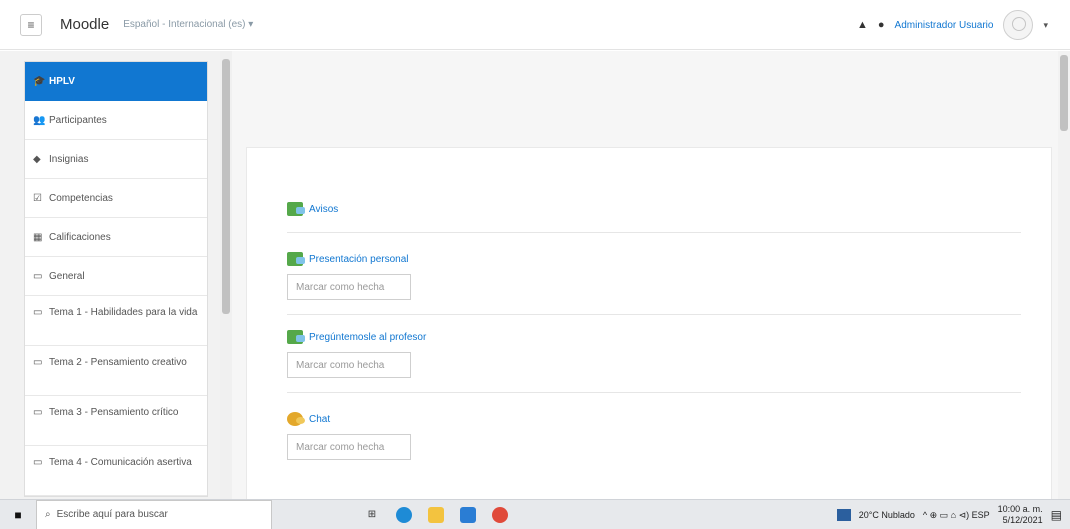  I want to click on edge-browser-icon, so click(404, 514).